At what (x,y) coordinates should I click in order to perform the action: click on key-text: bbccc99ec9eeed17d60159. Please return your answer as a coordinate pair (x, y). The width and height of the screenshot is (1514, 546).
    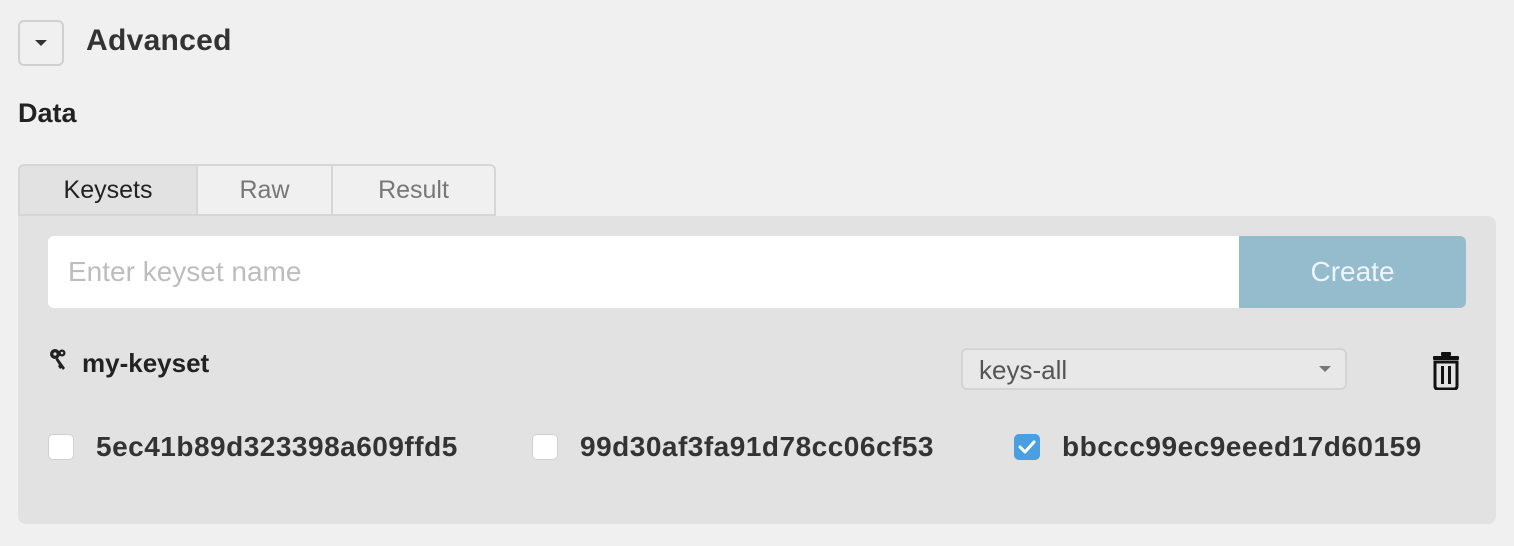
    Looking at the image, I should click on (1242, 446).